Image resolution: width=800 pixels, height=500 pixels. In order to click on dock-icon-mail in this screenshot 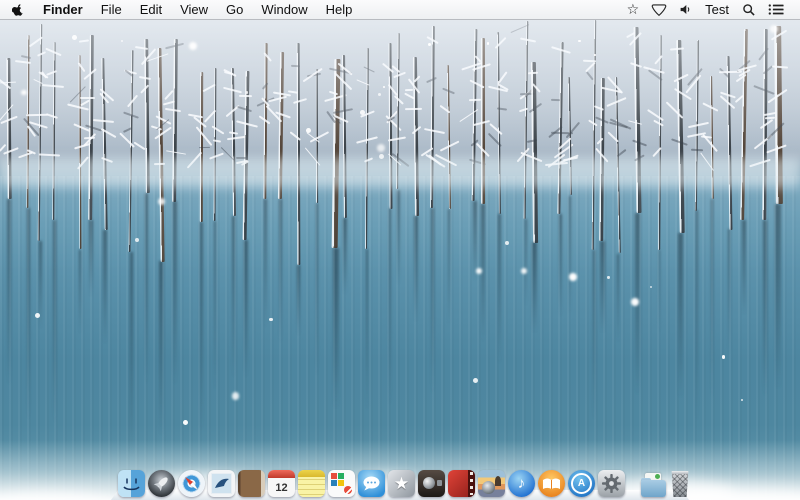, I will do `click(221, 483)`.